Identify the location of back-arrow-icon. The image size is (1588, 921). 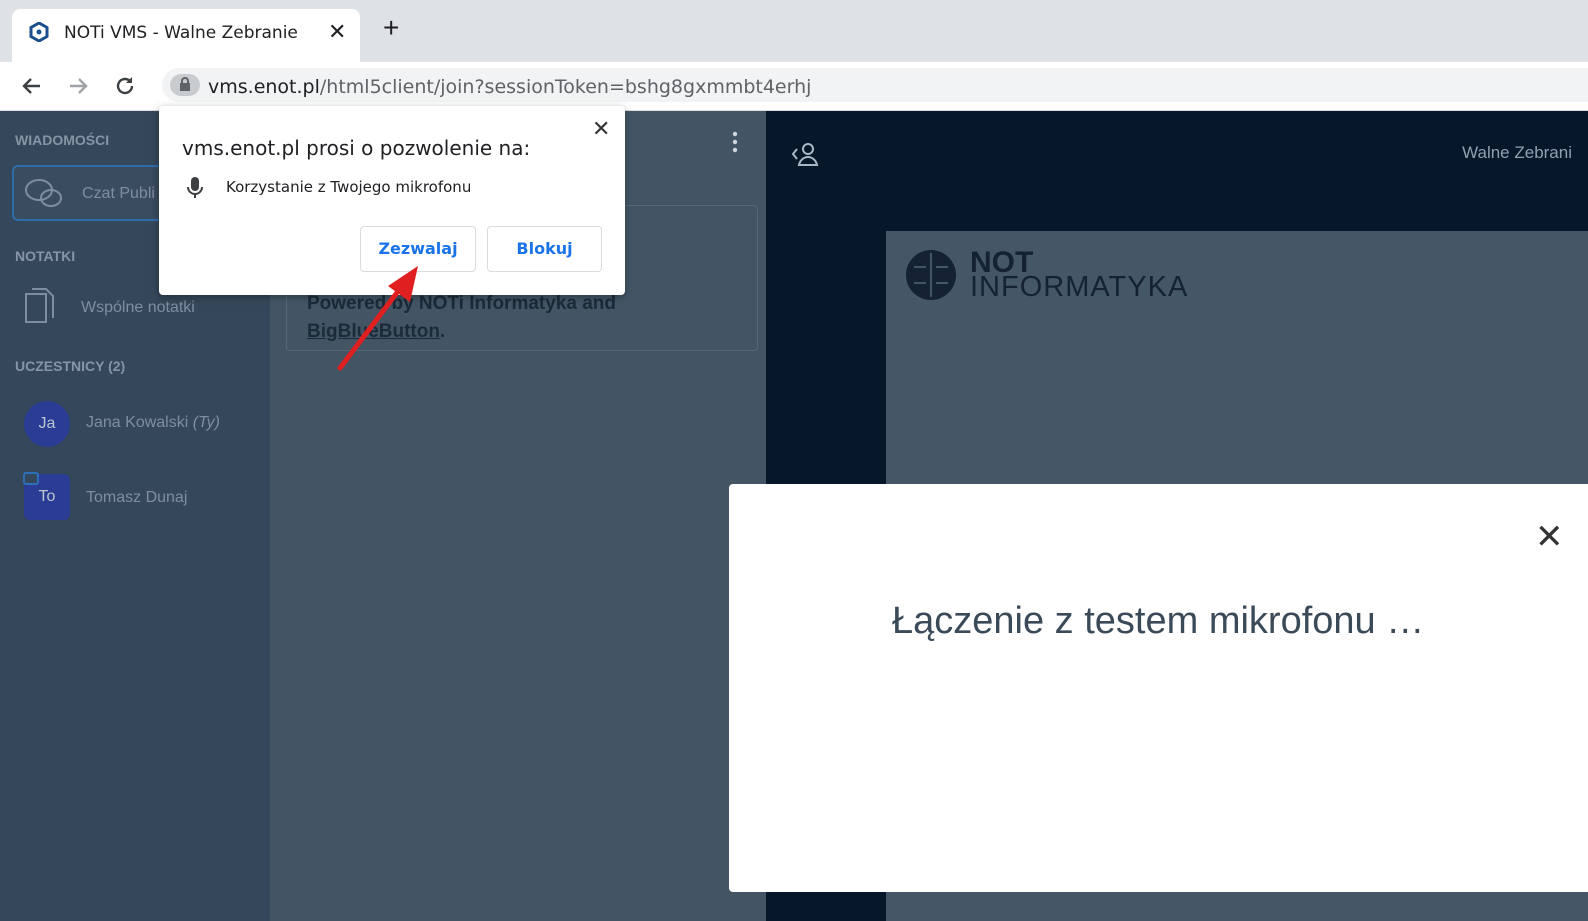
(32, 86).